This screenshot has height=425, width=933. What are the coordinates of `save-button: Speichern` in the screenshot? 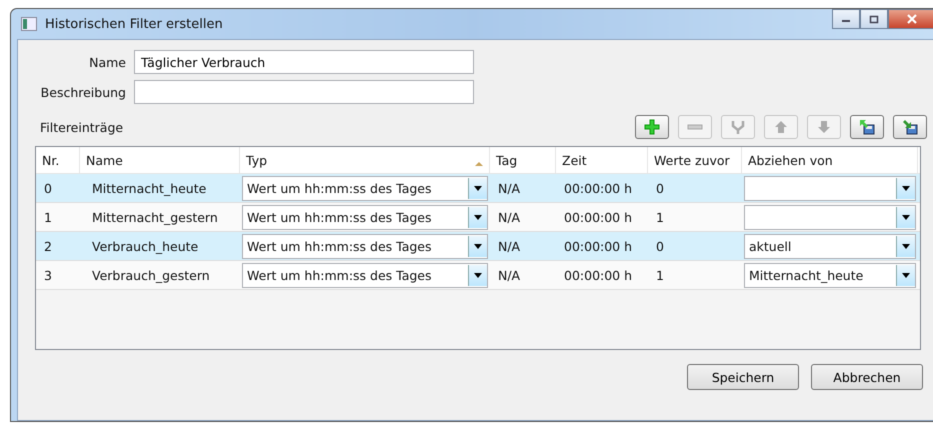 It's located at (743, 377).